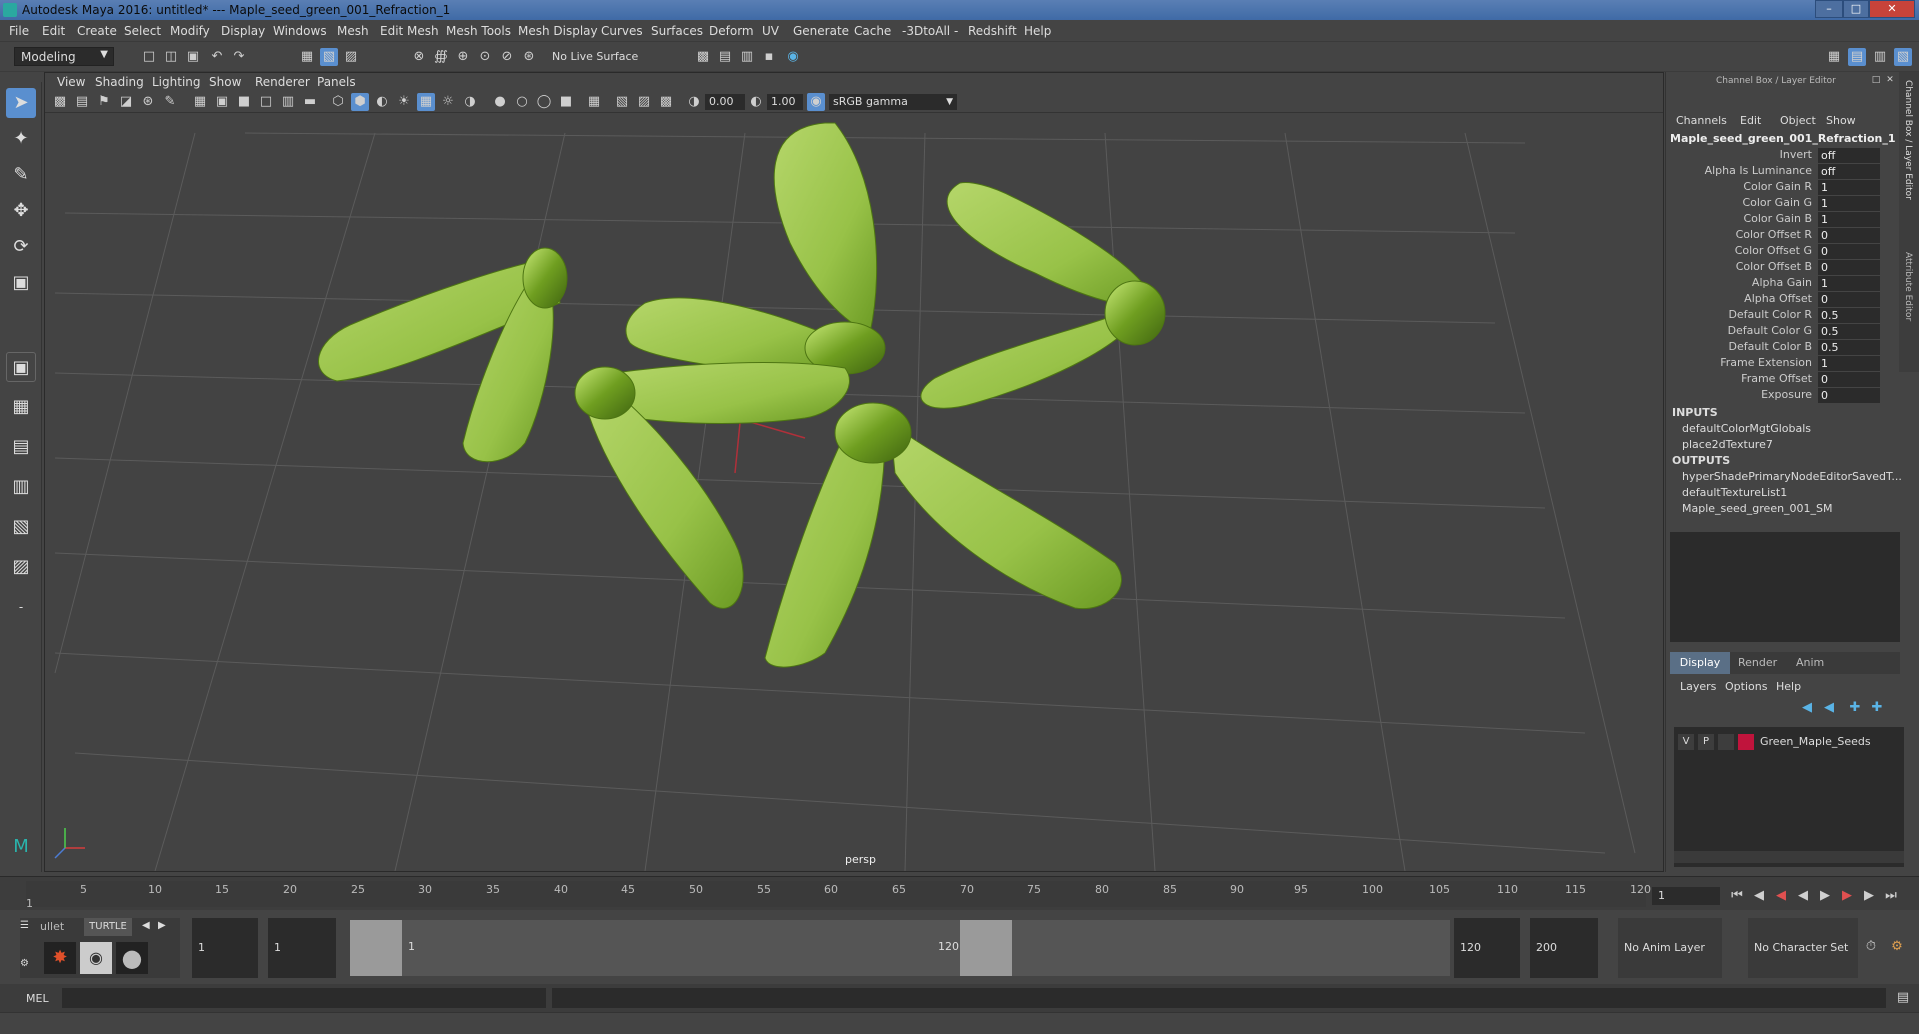 This screenshot has height=1034, width=1919. What do you see at coordinates (747, 57) in the screenshot?
I see `ipr-render-icon: ▥` at bounding box center [747, 57].